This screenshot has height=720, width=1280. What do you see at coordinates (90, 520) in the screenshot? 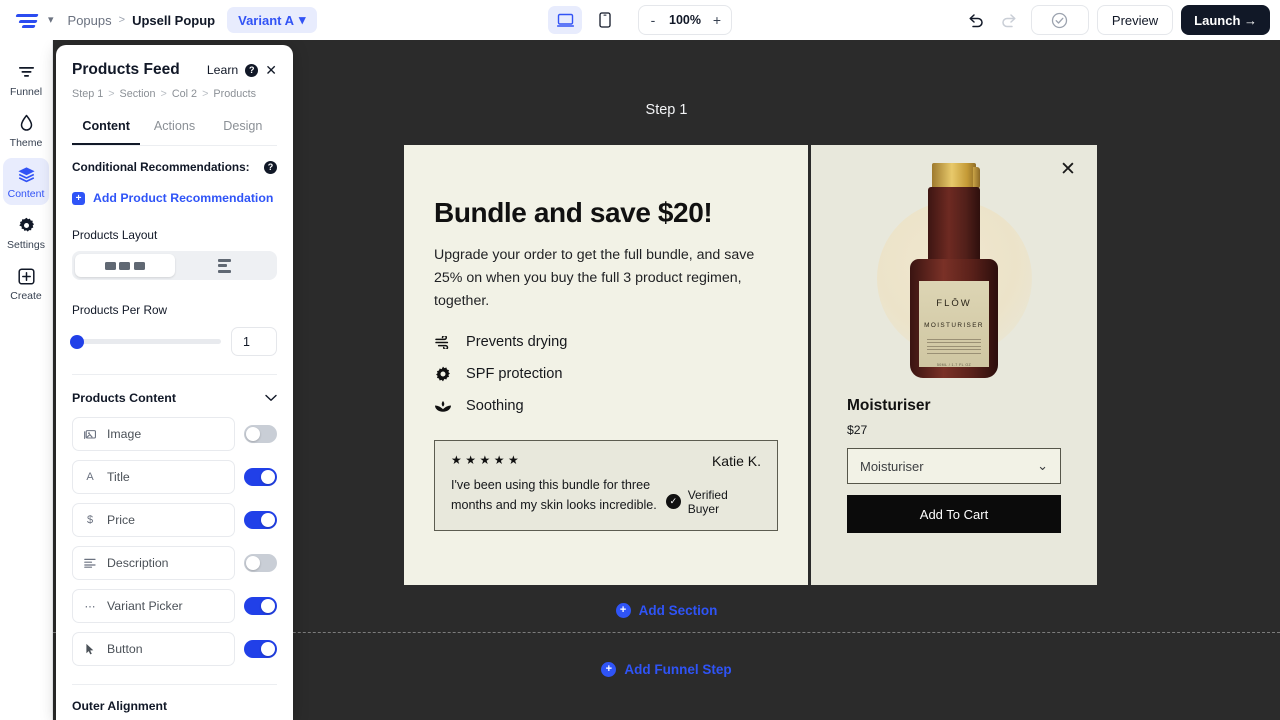
I see `dollar-icon: $` at bounding box center [90, 520].